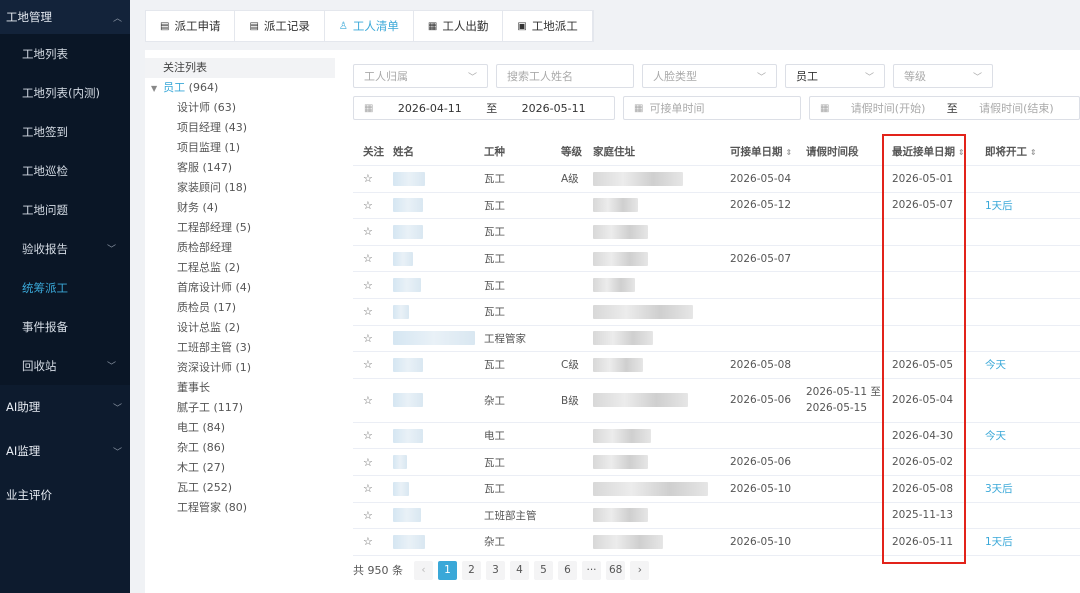 The height and width of the screenshot is (593, 1080). What do you see at coordinates (369, 26) in the screenshot?
I see `tab-worker-list: ♙ 工人清单` at bounding box center [369, 26].